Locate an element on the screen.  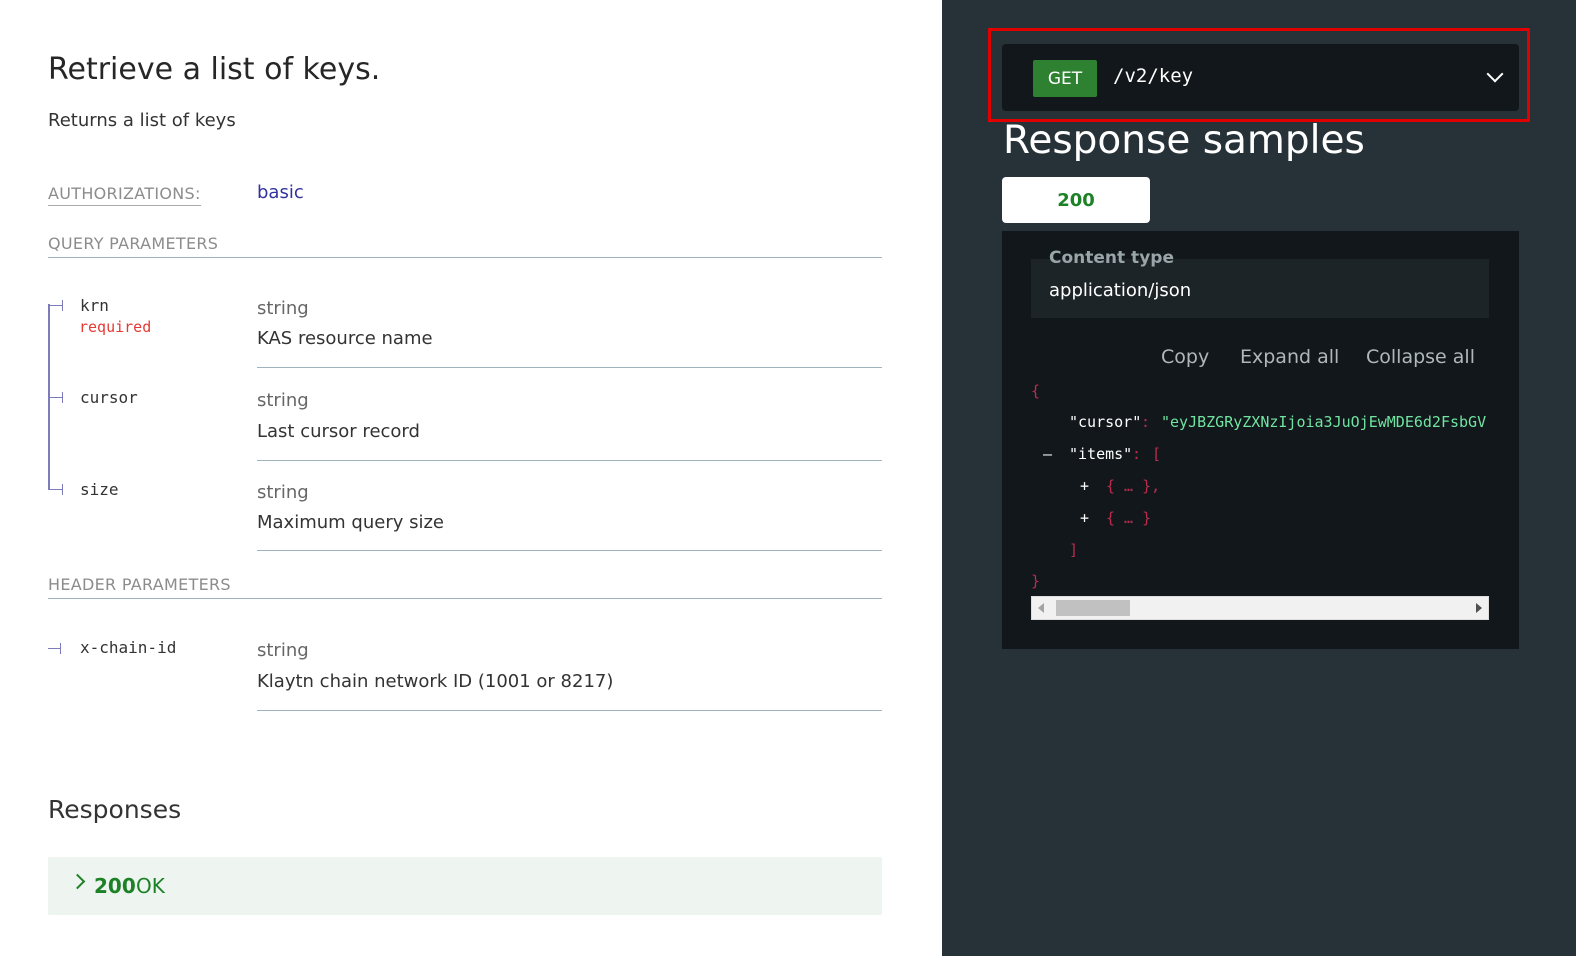
query-parameters-title: QUERY PARAMETERS is located at coordinates (465, 246).